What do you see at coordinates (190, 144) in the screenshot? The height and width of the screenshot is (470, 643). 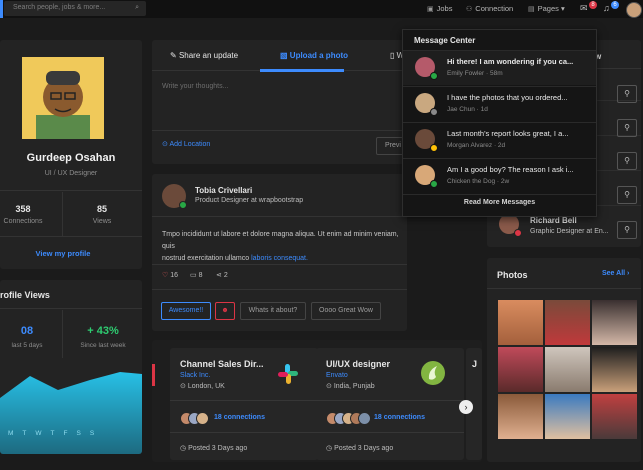 I see `add-location-label: Add Location` at bounding box center [190, 144].